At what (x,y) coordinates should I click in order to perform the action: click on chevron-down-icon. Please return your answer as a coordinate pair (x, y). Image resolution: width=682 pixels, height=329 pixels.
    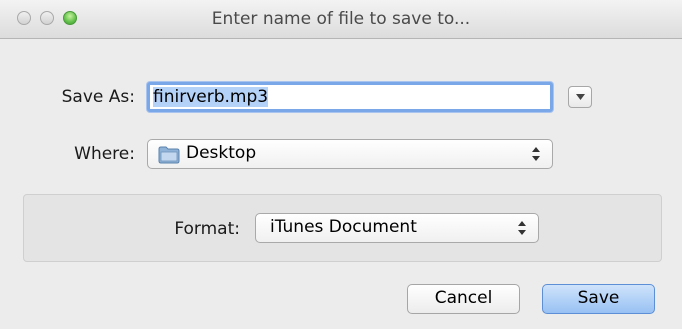
    Looking at the image, I should click on (580, 97).